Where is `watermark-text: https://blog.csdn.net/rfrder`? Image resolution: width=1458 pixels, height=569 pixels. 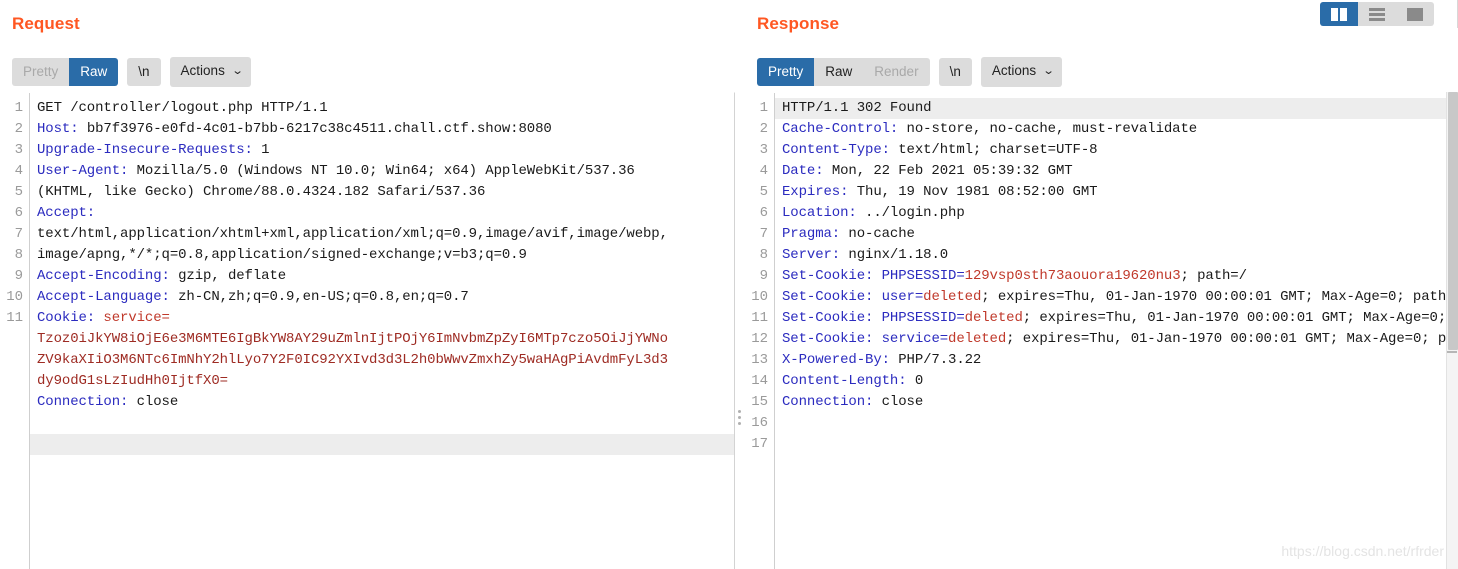
watermark-text: https://blog.csdn.net/rfrder is located at coordinates (1362, 551).